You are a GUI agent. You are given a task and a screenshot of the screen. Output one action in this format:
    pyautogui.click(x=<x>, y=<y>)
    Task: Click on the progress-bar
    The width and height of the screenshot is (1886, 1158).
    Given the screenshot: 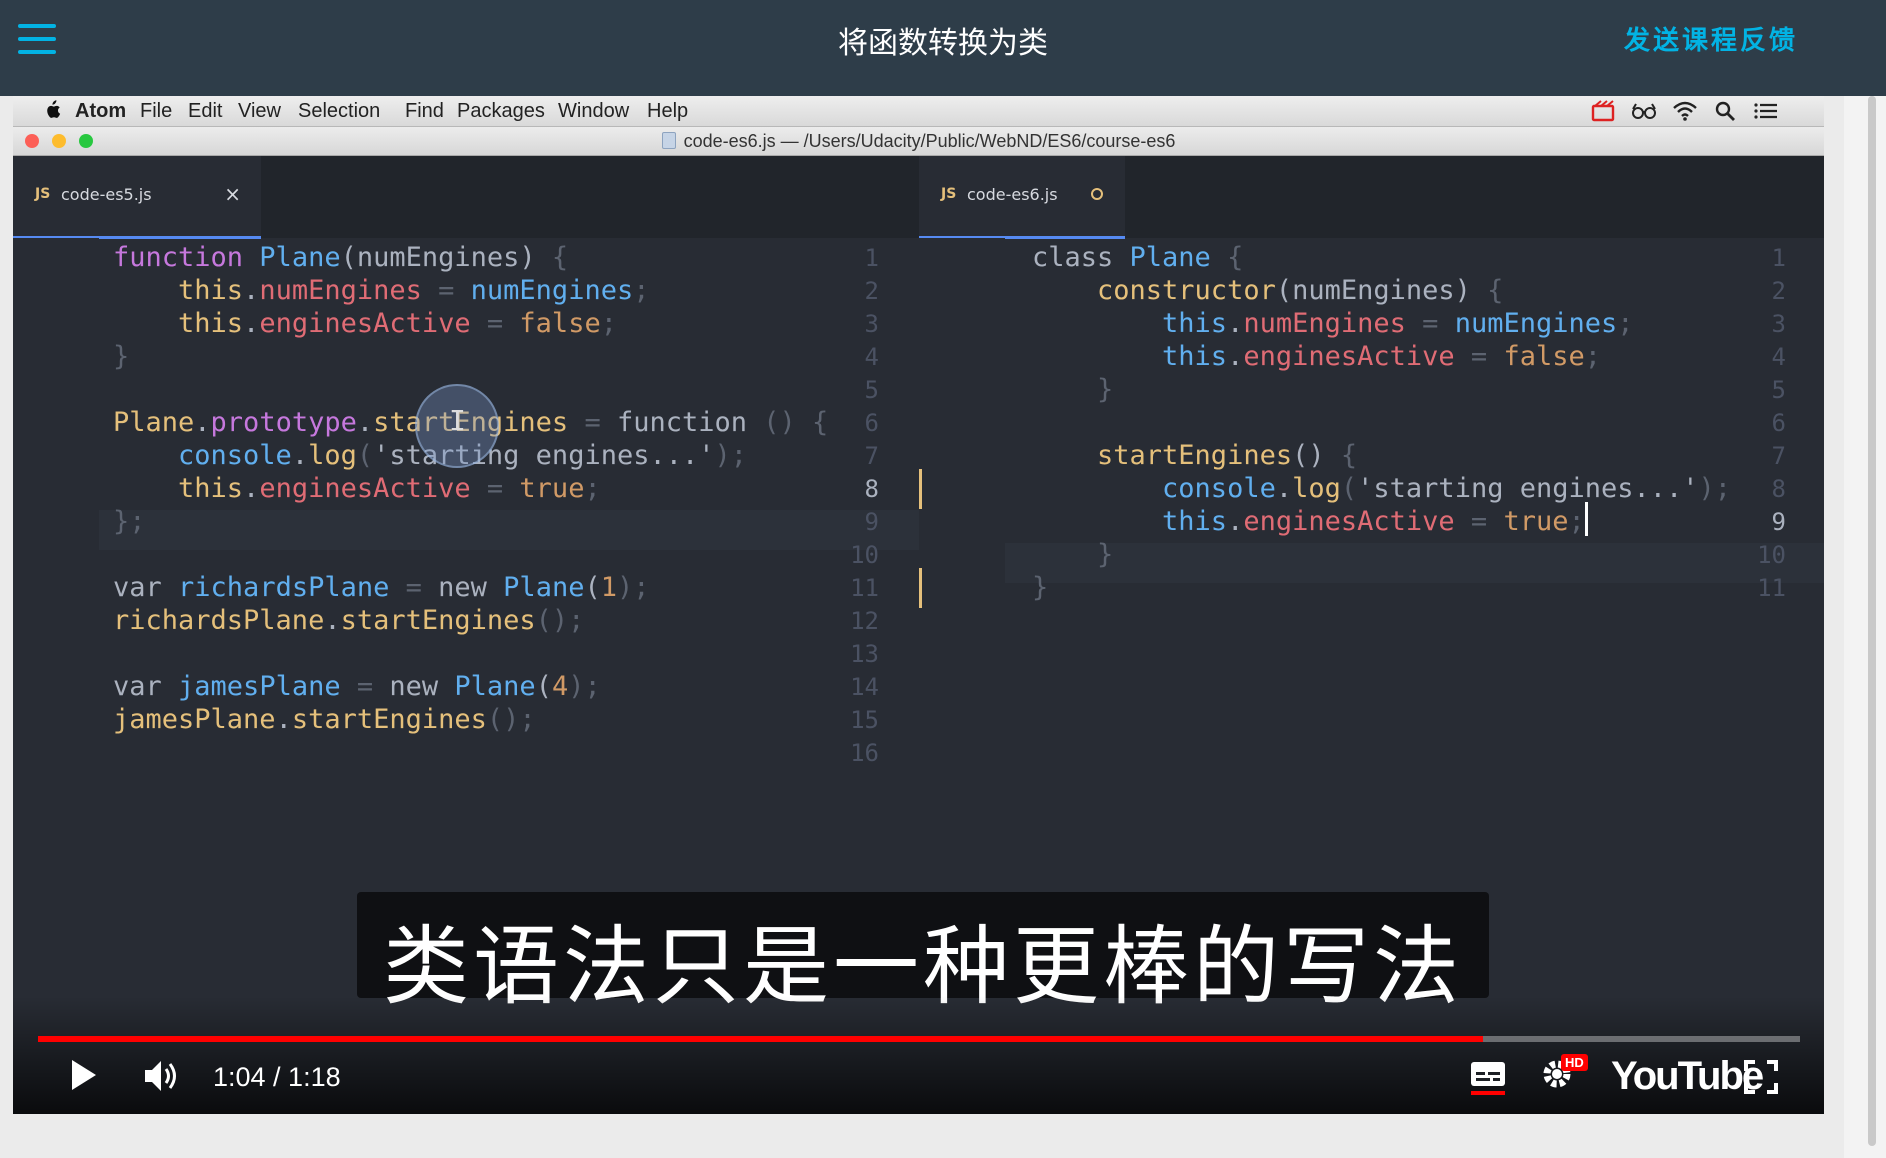 What is the action you would take?
    pyautogui.click(x=919, y=1039)
    